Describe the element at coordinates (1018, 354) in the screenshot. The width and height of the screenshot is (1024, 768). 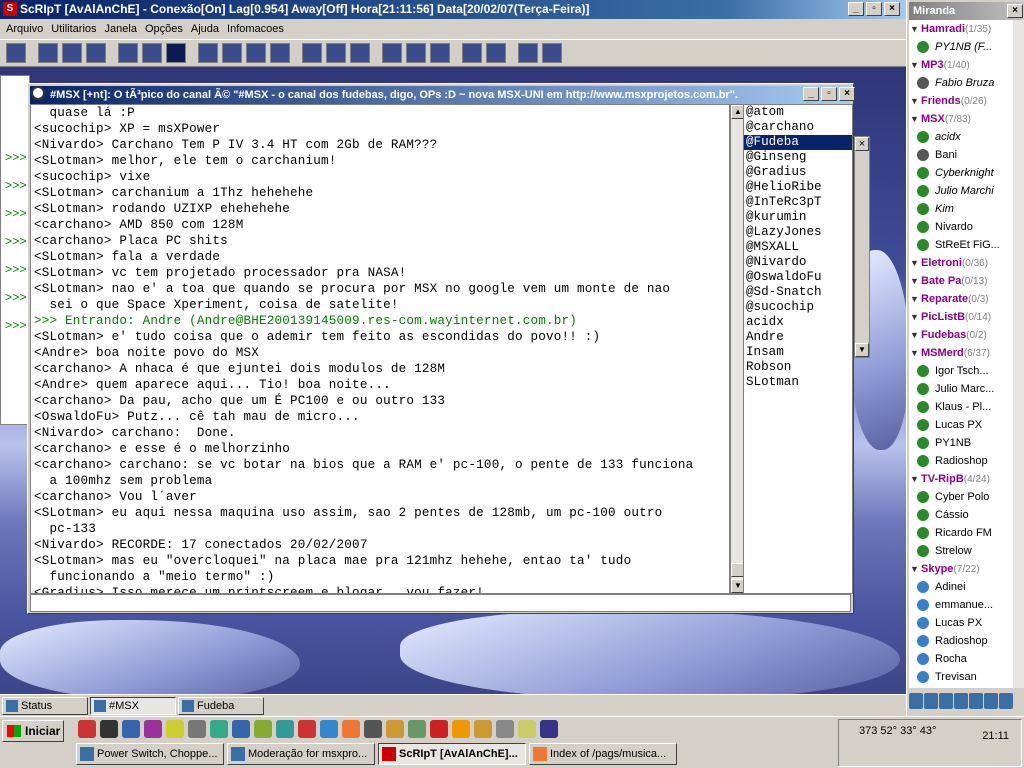
I see `contact-scrollbar` at that location.